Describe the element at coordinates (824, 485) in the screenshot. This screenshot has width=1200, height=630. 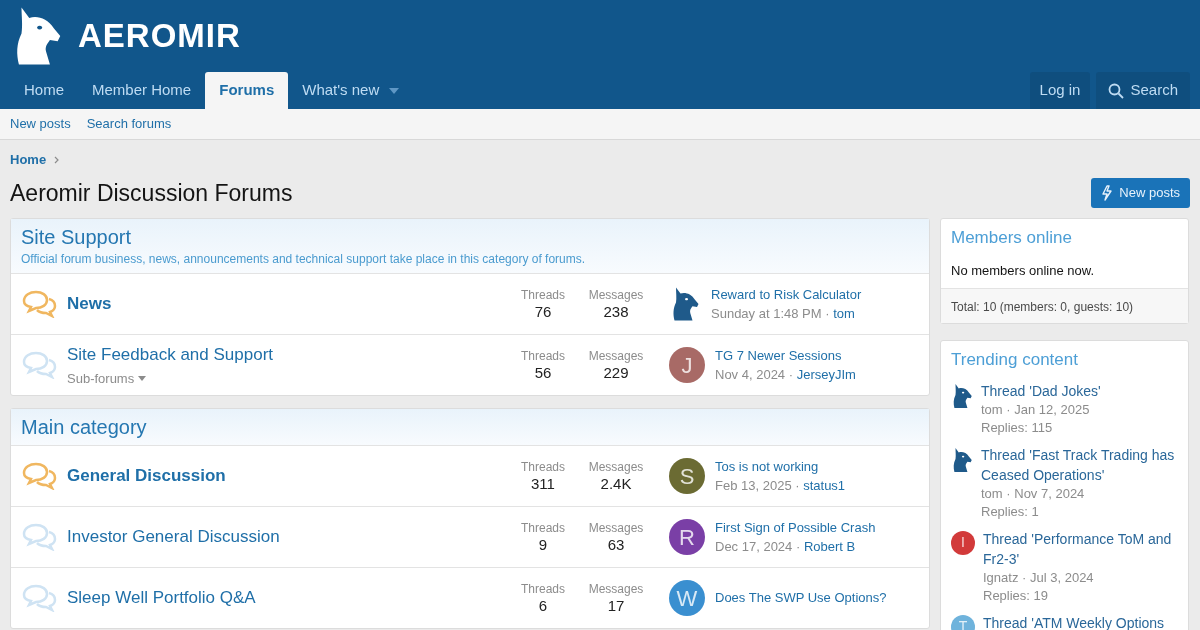
I see `last-post-user: status1` at that location.